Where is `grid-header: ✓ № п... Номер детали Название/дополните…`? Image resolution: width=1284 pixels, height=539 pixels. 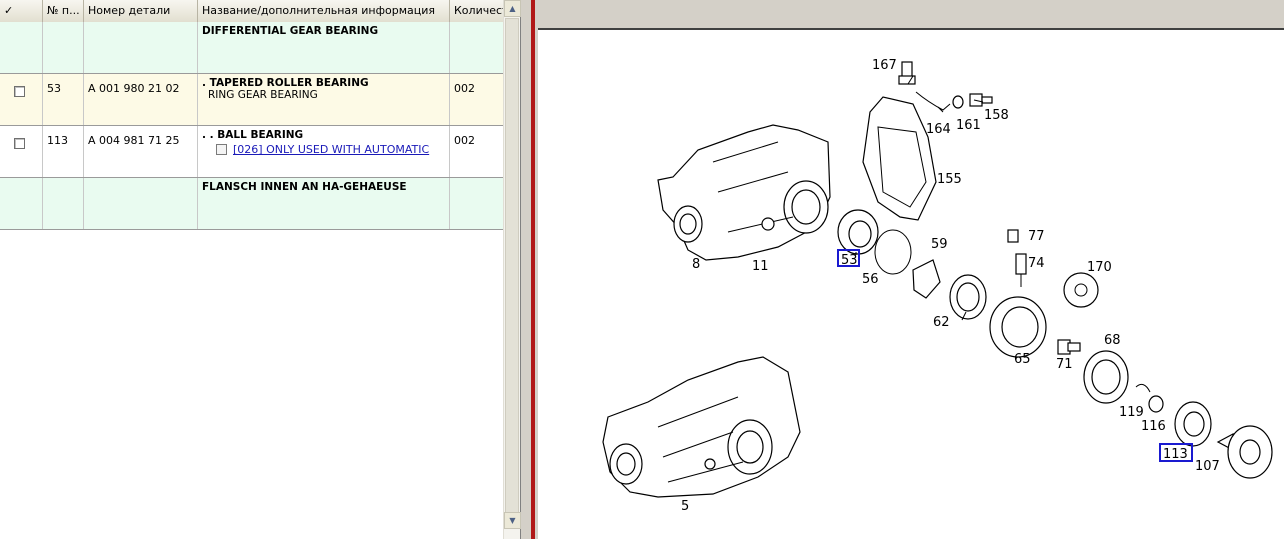
grid-header: ✓ № п... Номер детали Название/дополните… is located at coordinates (251, 11).